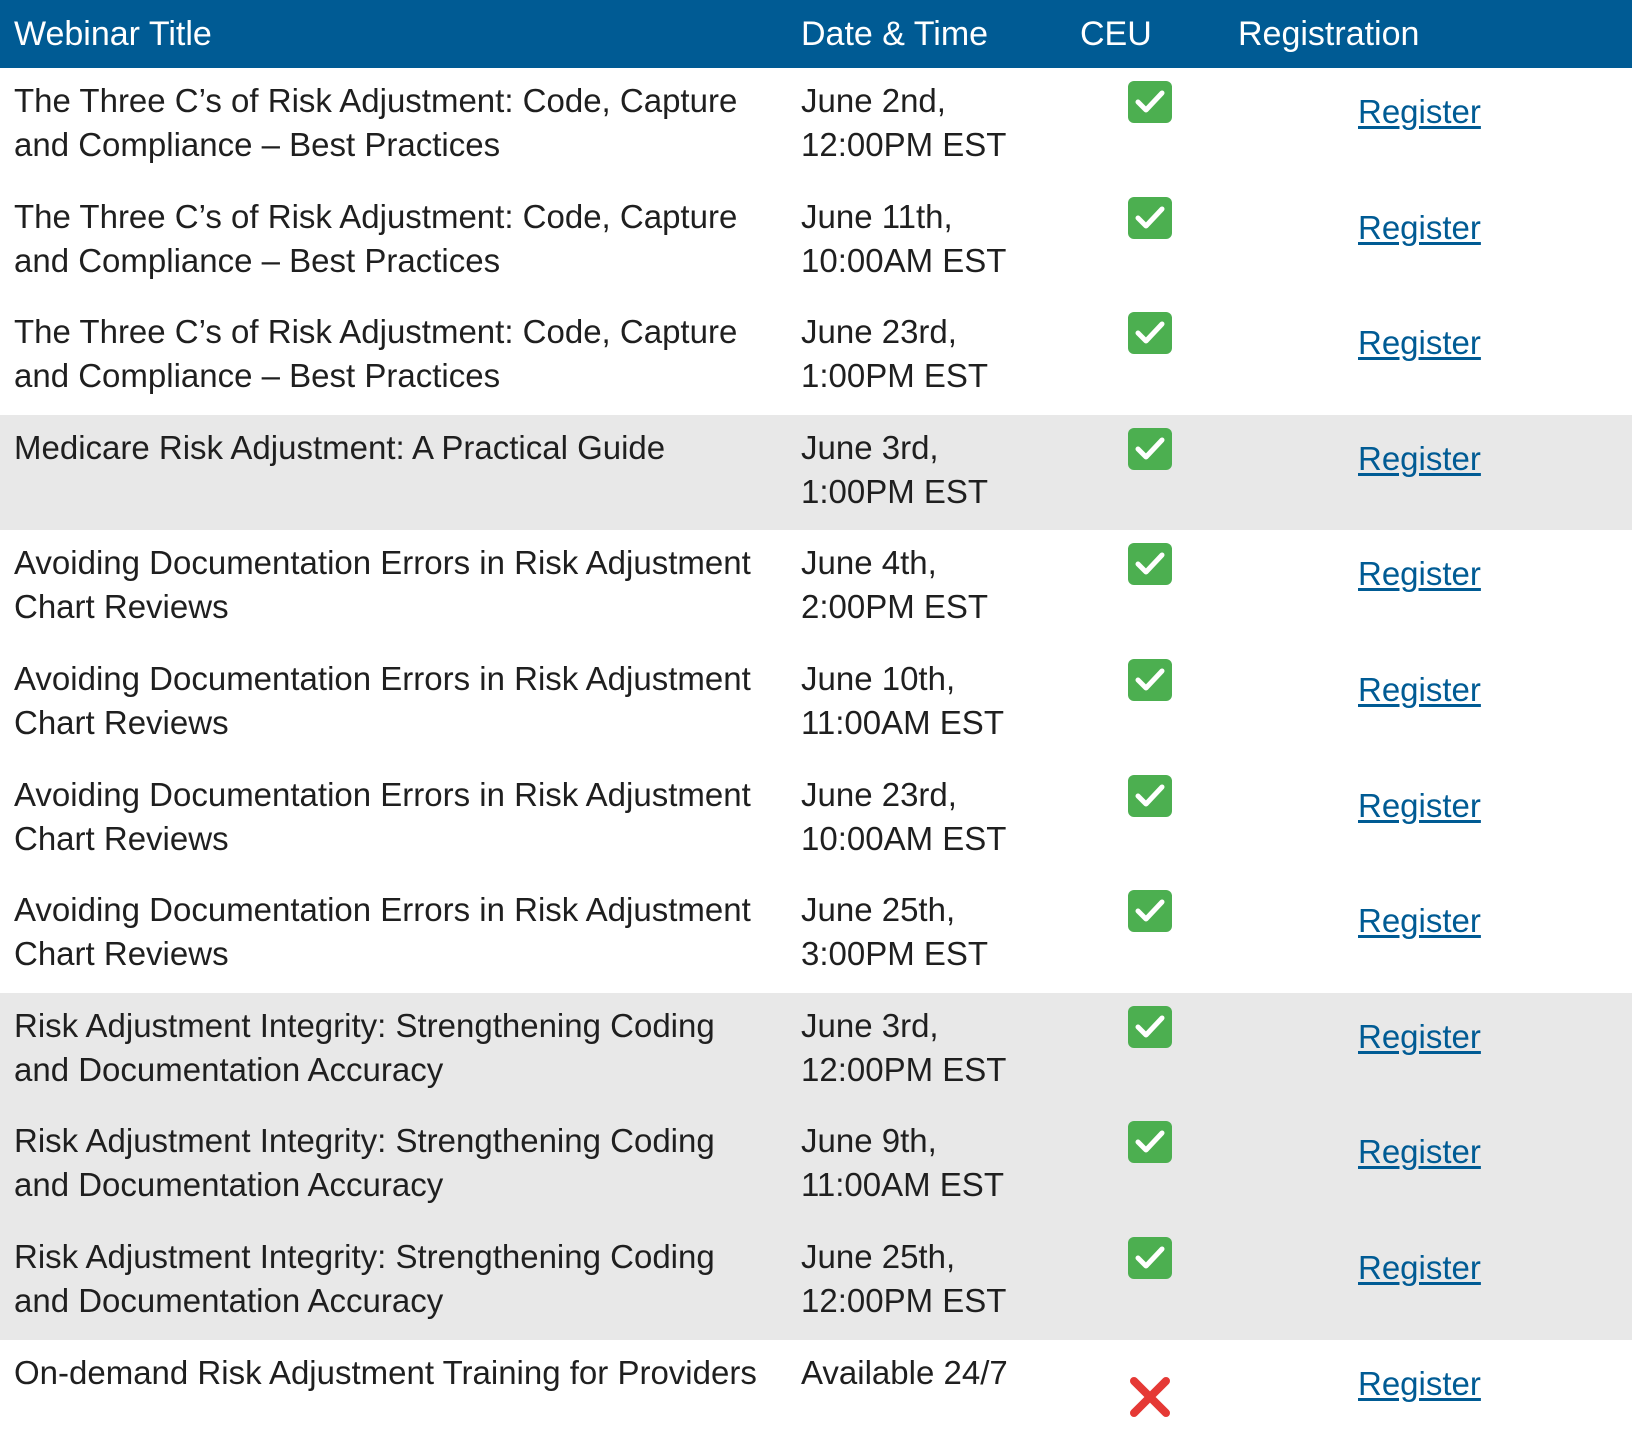 This screenshot has width=1632, height=1455. I want to click on date-time: June 23rd, 1:00PM EST, so click(940, 362).